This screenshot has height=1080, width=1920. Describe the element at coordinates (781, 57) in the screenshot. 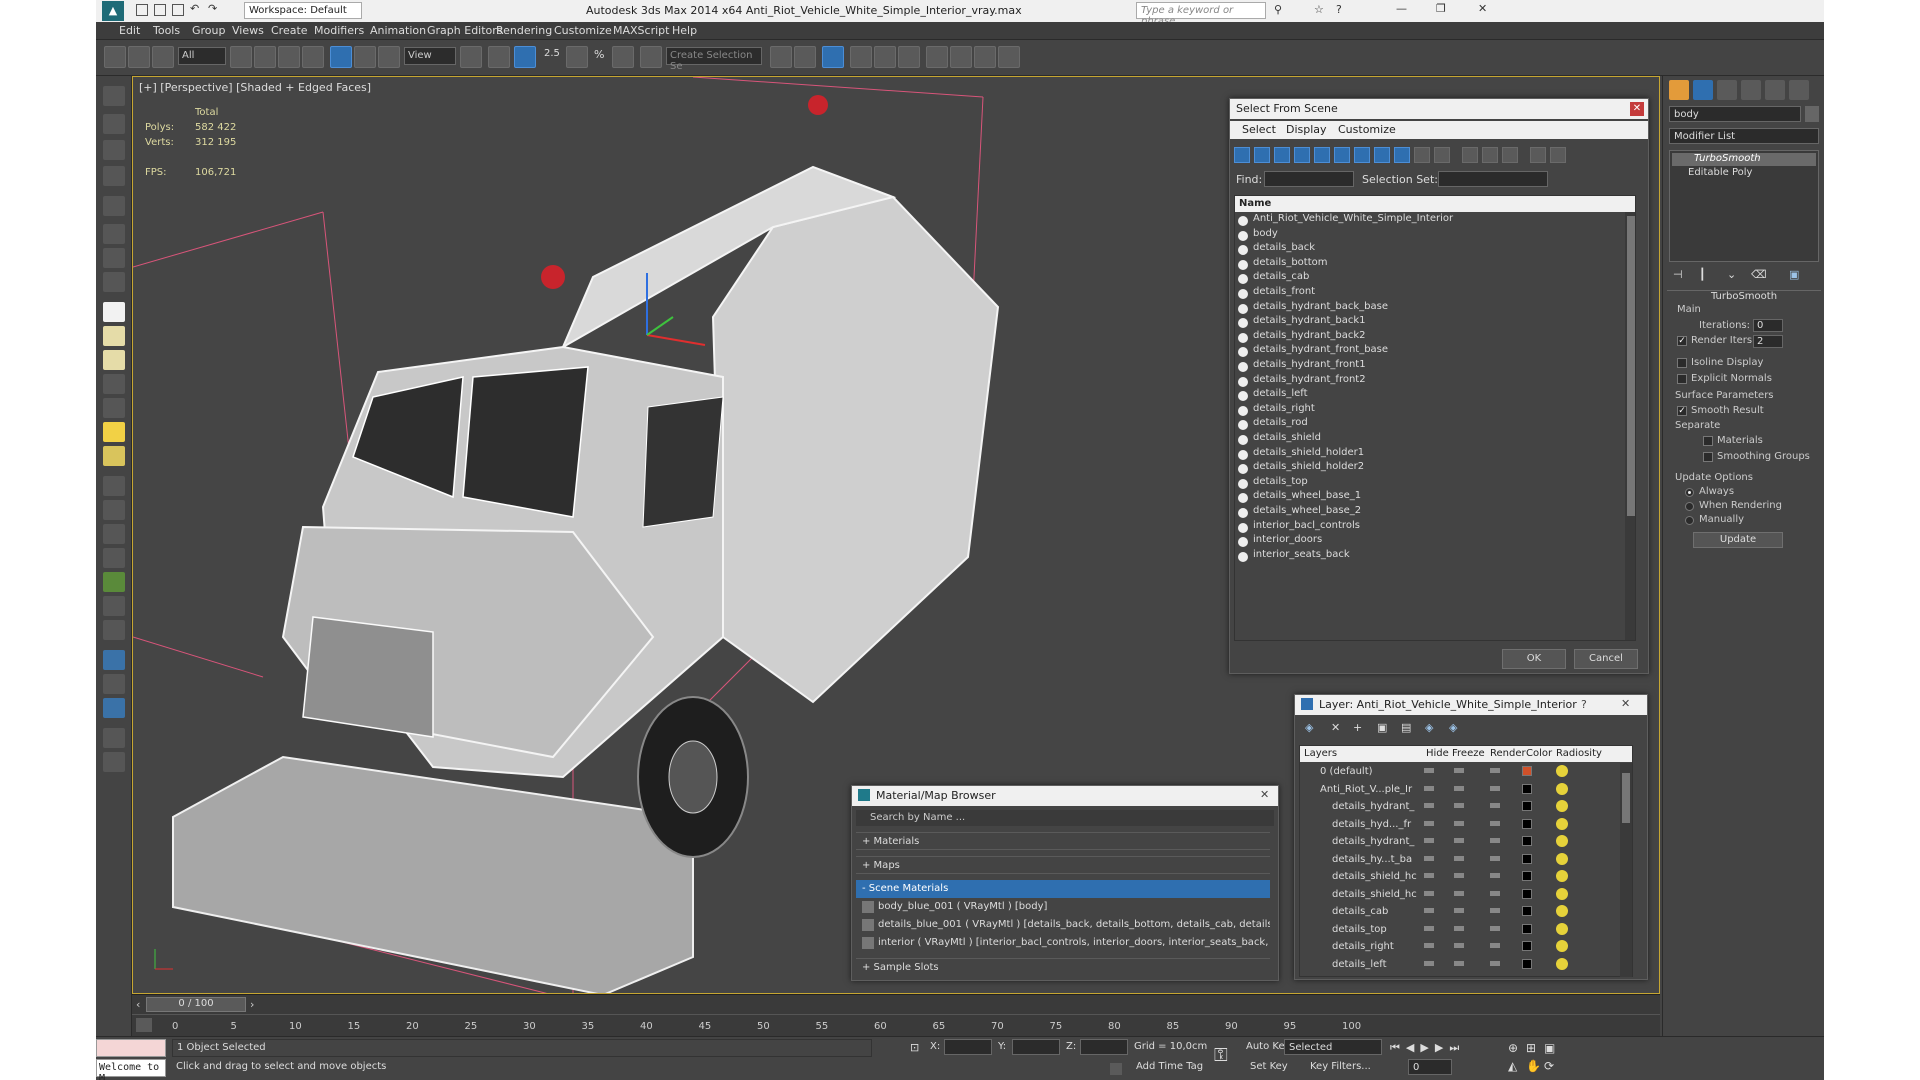

I see `mirror-icon` at that location.